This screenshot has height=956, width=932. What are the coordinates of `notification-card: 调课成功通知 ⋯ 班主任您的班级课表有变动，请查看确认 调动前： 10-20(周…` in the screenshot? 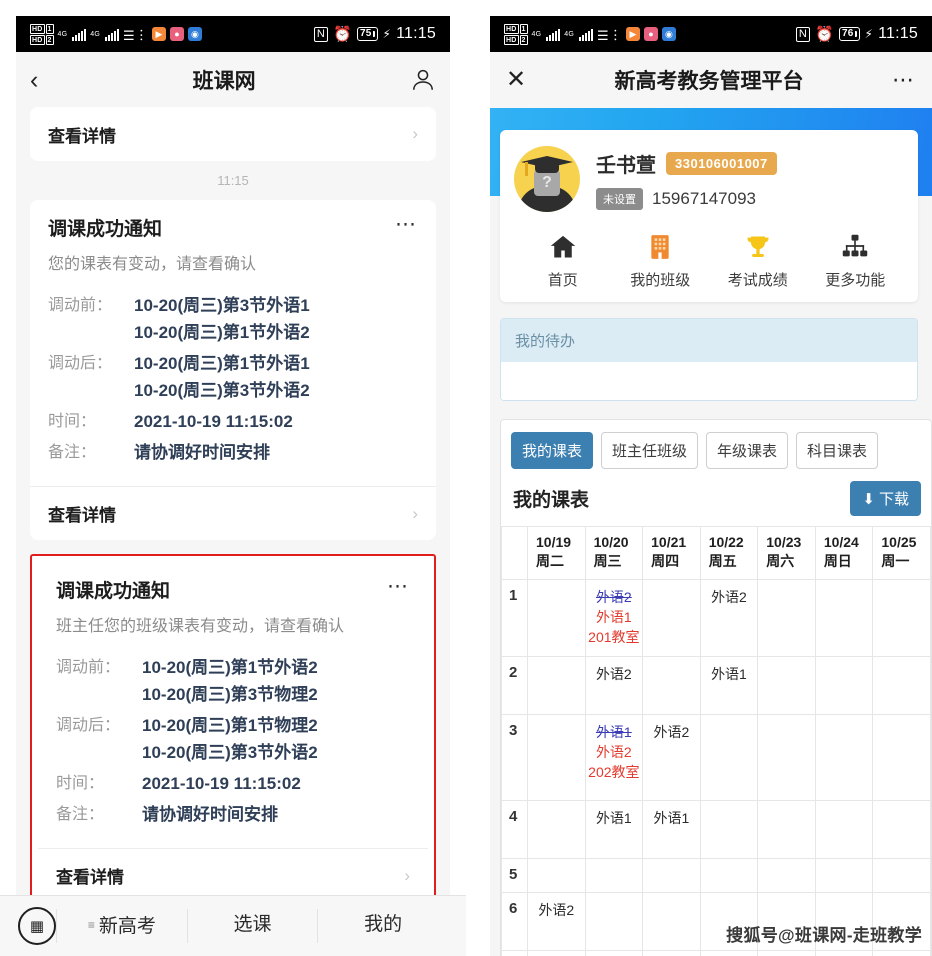 It's located at (233, 732).